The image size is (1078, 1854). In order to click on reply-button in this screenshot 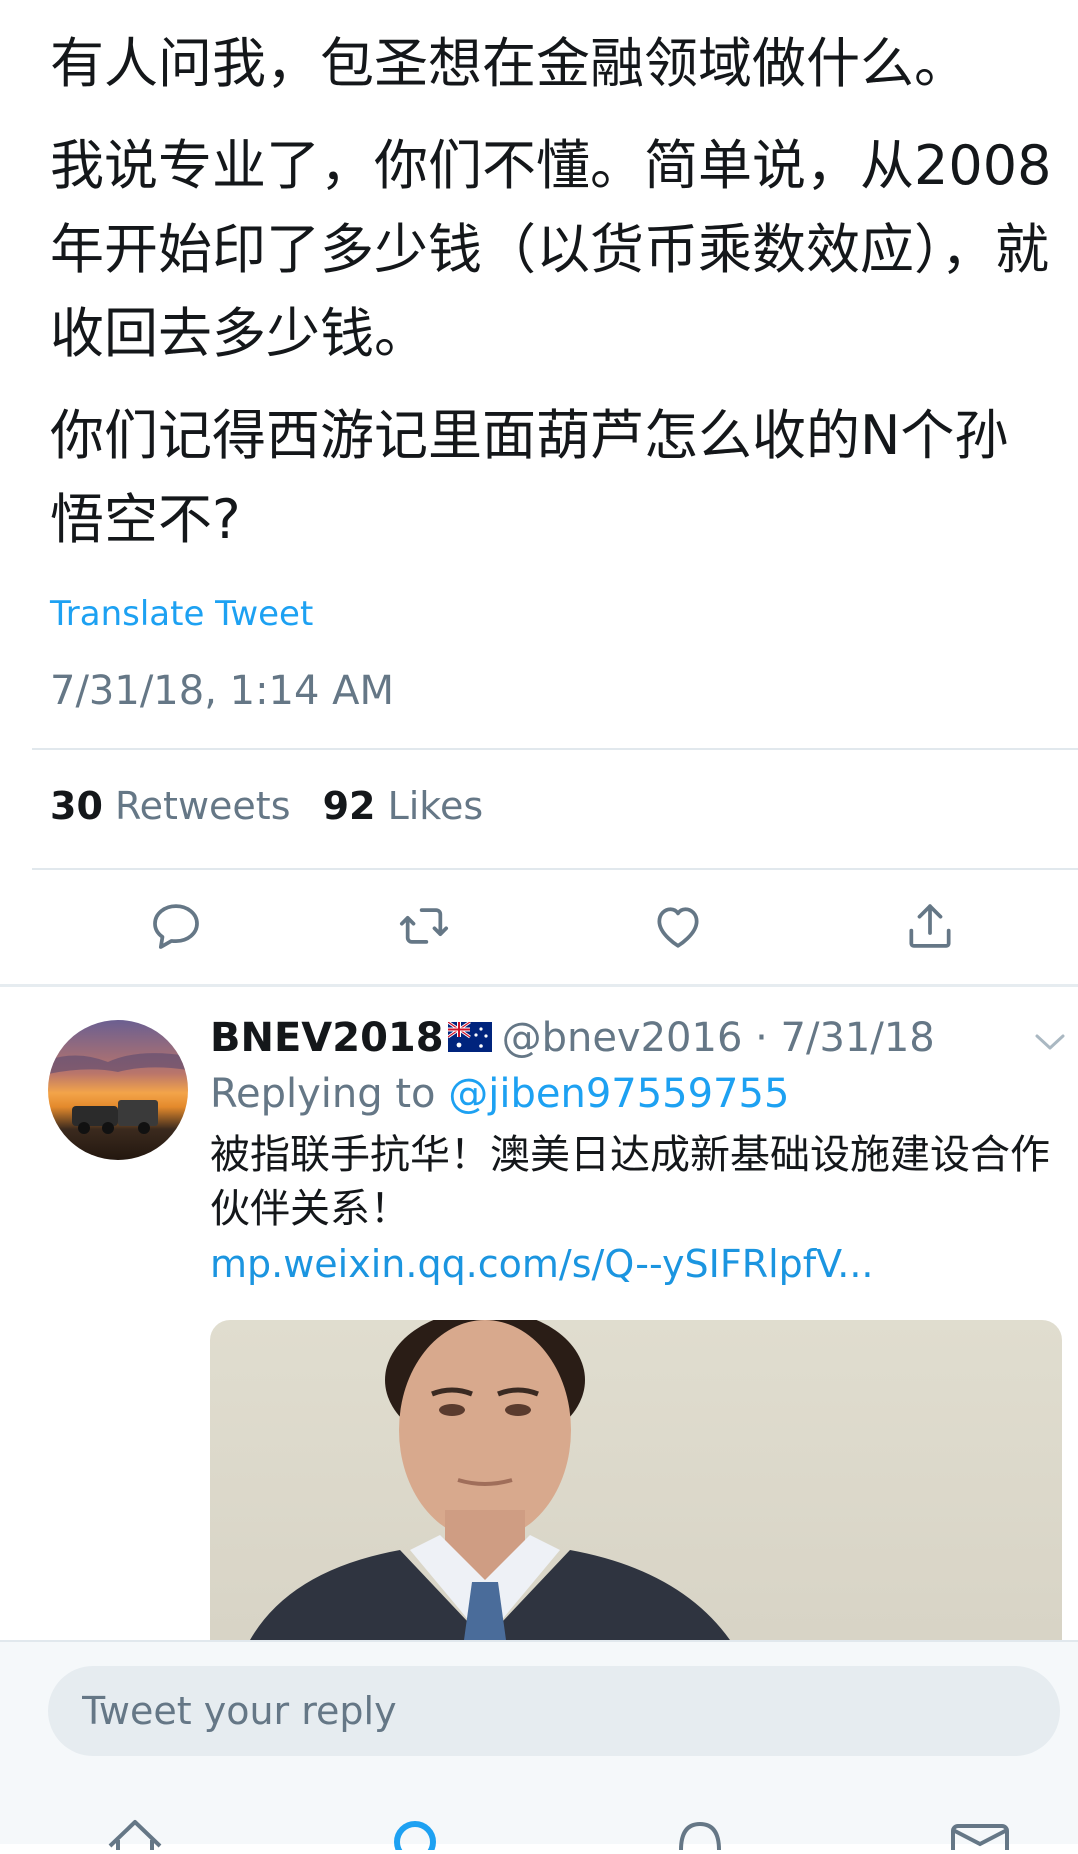, I will do `click(178, 928)`.